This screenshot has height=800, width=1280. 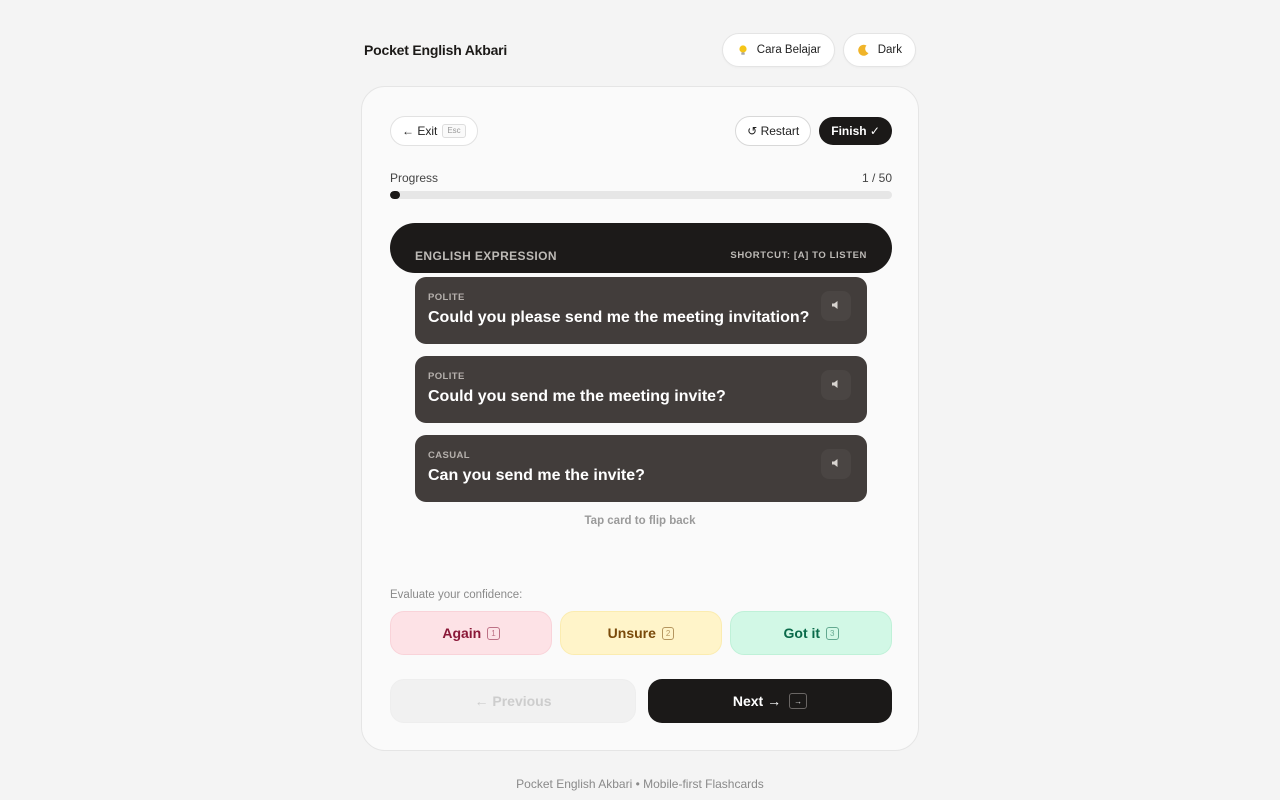 What do you see at coordinates (876, 178) in the screenshot?
I see `progress-count: 1 / 50` at bounding box center [876, 178].